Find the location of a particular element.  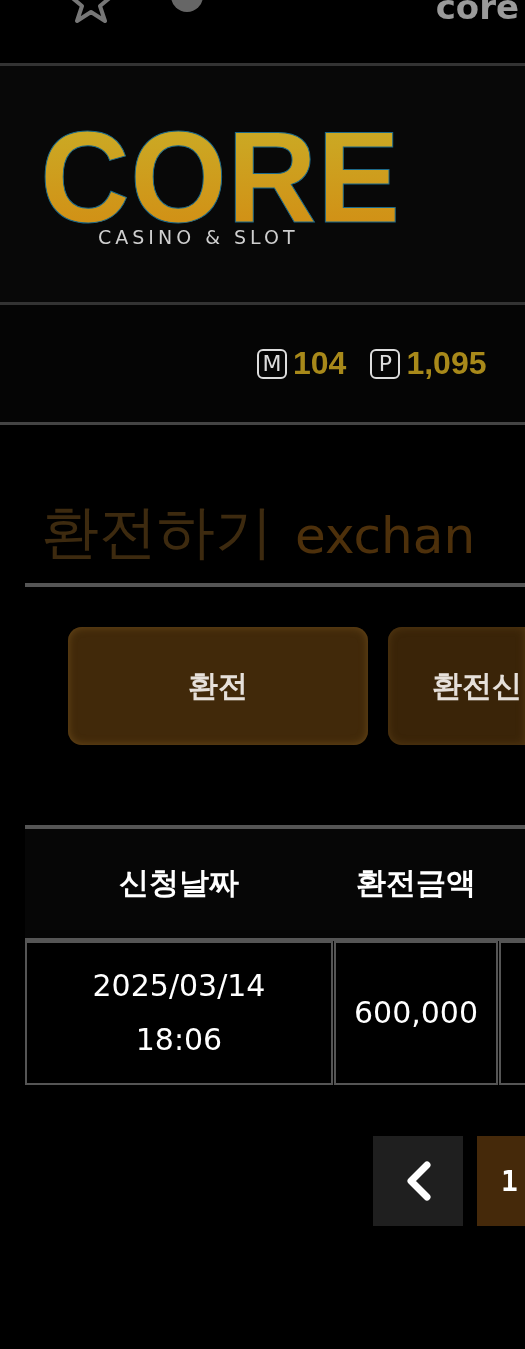

point-value: 1,095 is located at coordinates (446, 363).